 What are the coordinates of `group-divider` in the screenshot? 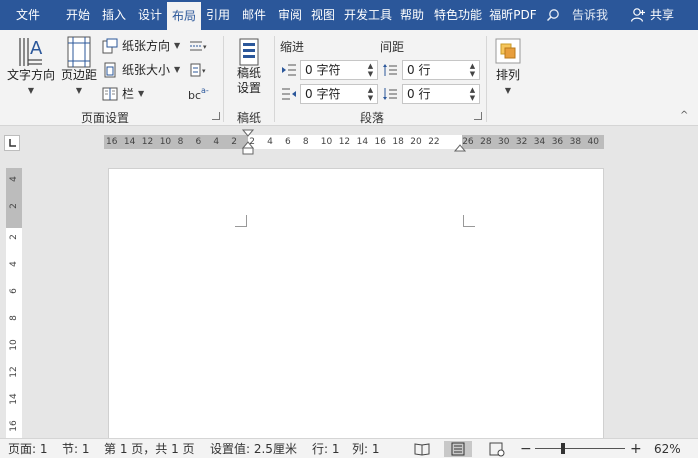 It's located at (223, 79).